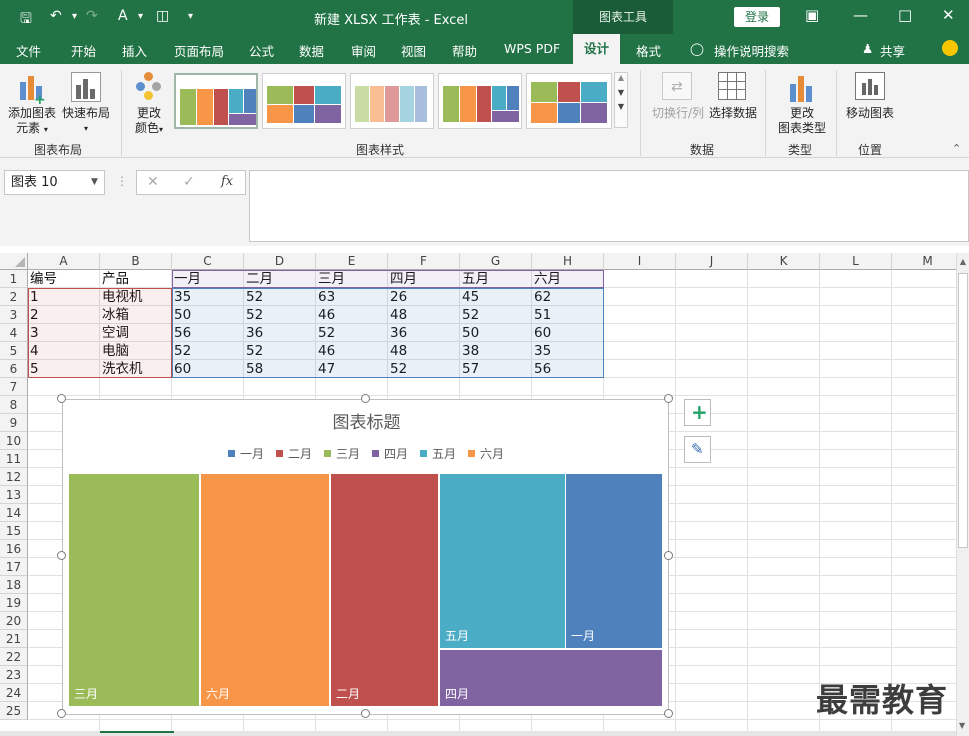  What do you see at coordinates (892, 50) in the screenshot?
I see `share-button: 共享` at bounding box center [892, 50].